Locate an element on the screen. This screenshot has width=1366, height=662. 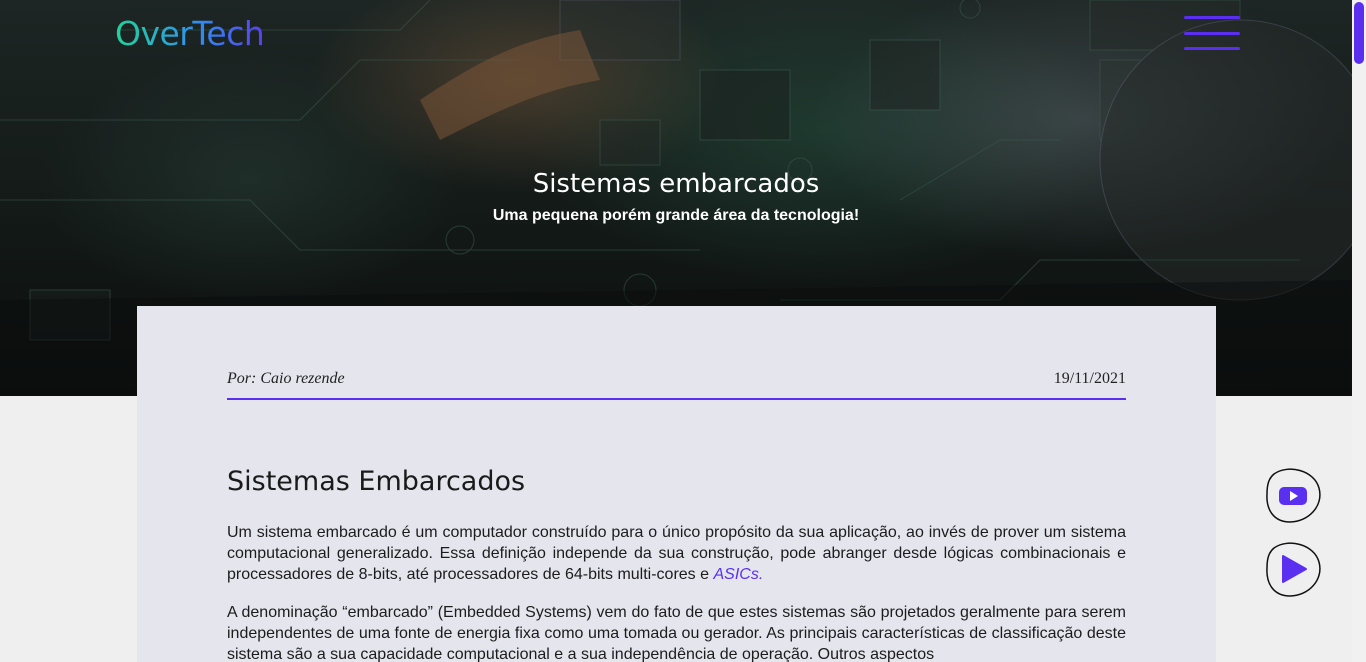
menu-bar-middle is located at coordinates (1212, 33).